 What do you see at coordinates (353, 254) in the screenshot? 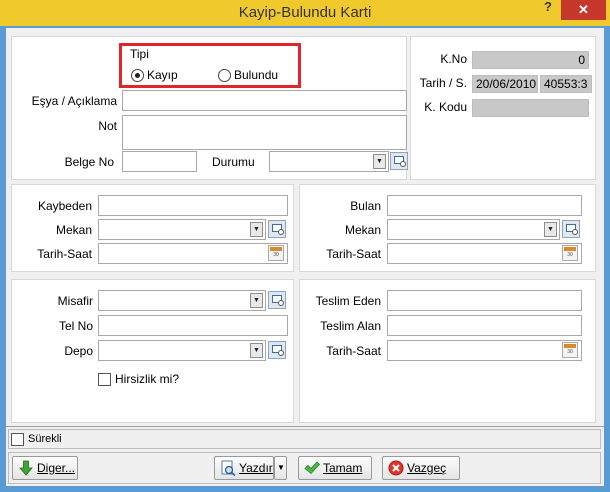
I see `bulan-tarihsaat-label: Tarih-Saat` at bounding box center [353, 254].